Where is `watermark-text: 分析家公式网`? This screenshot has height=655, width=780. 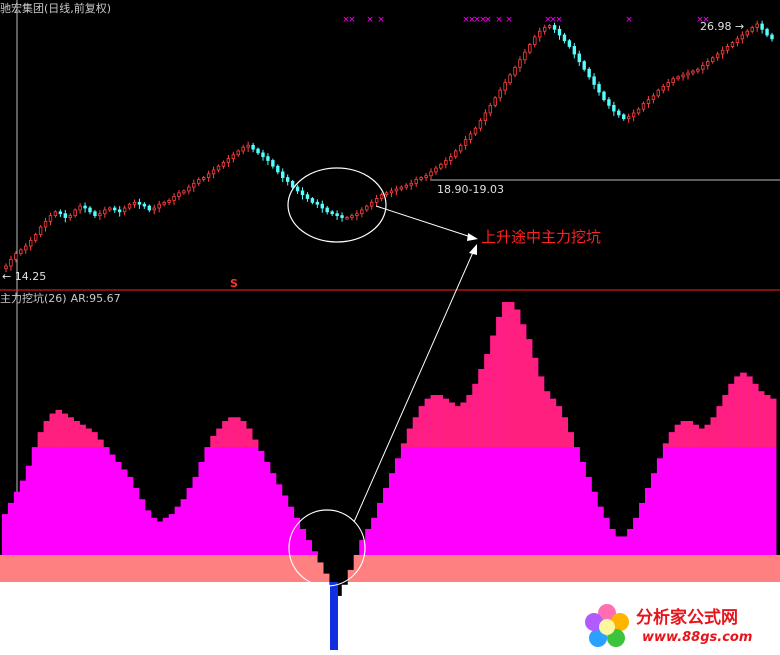 watermark-text: 分析家公式网 is located at coordinates (687, 618).